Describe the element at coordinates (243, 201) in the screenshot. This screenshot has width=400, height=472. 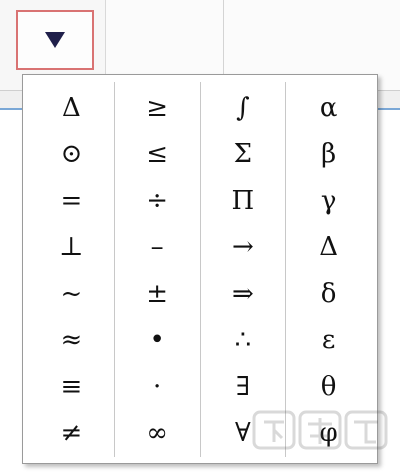
I see `symbol-product: Π` at that location.